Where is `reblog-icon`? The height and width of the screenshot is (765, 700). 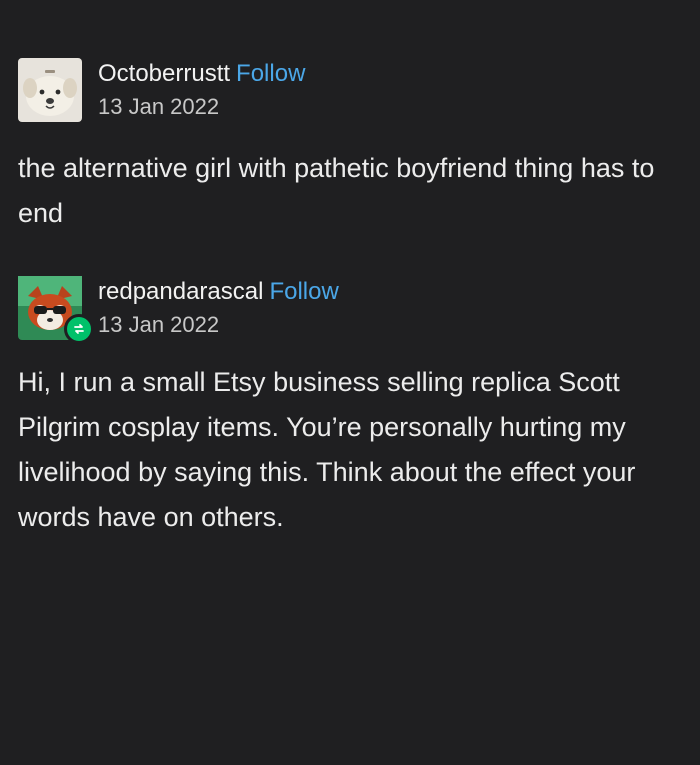 reblog-icon is located at coordinates (79, 329).